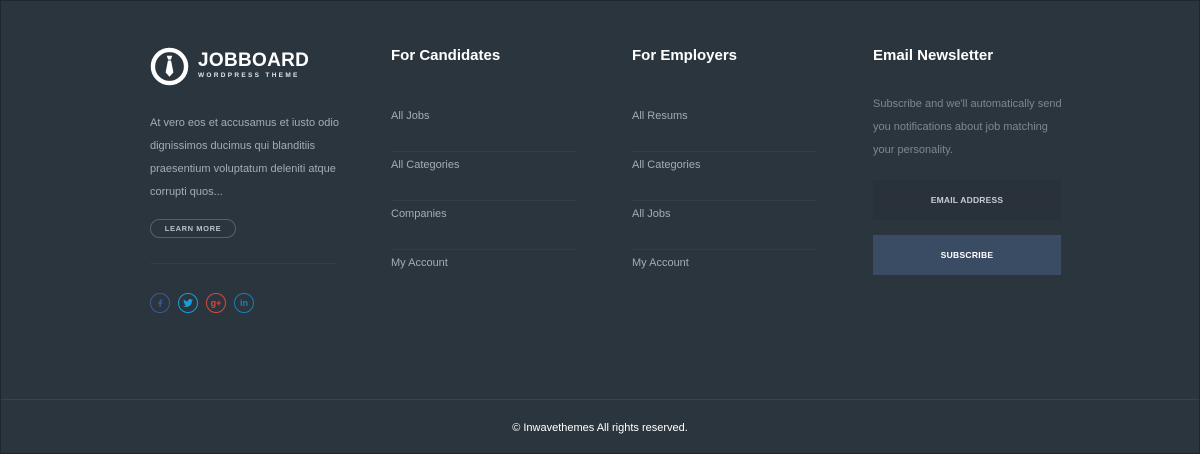 This screenshot has width=1200, height=454. I want to click on tie-logo-icon, so click(169, 66).